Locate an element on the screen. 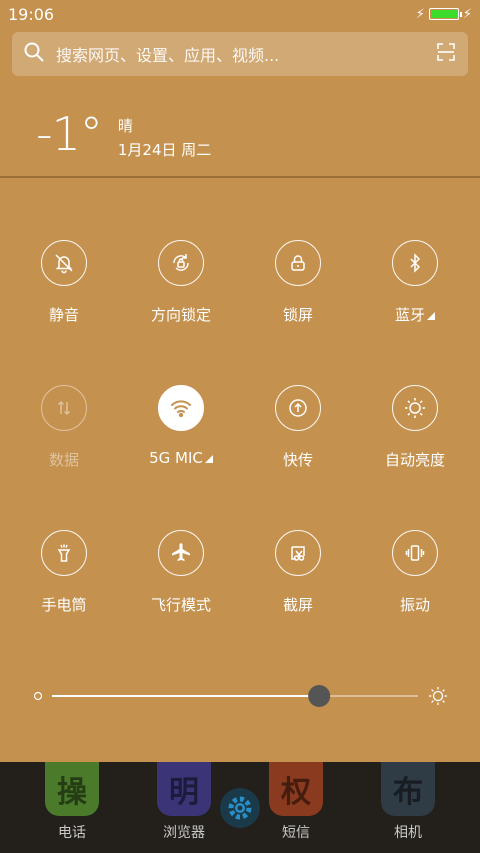 Image resolution: width=480 pixels, height=853 pixels. tile-label-wrap: 蓝牙 is located at coordinates (415, 314).